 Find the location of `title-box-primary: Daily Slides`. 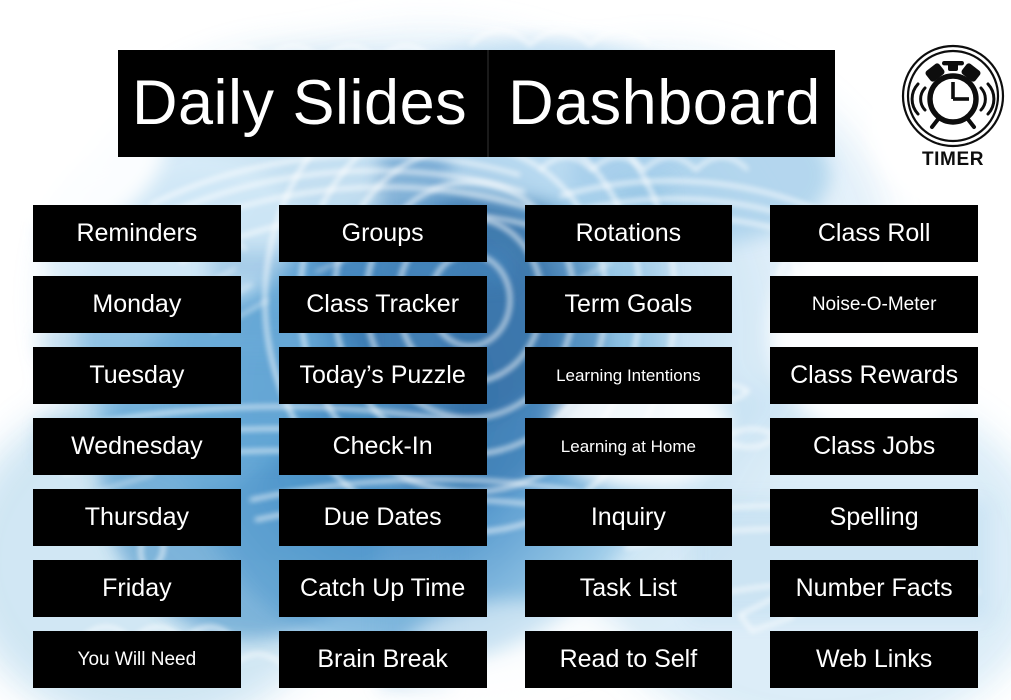

title-box-primary: Daily Slides is located at coordinates (301, 103).